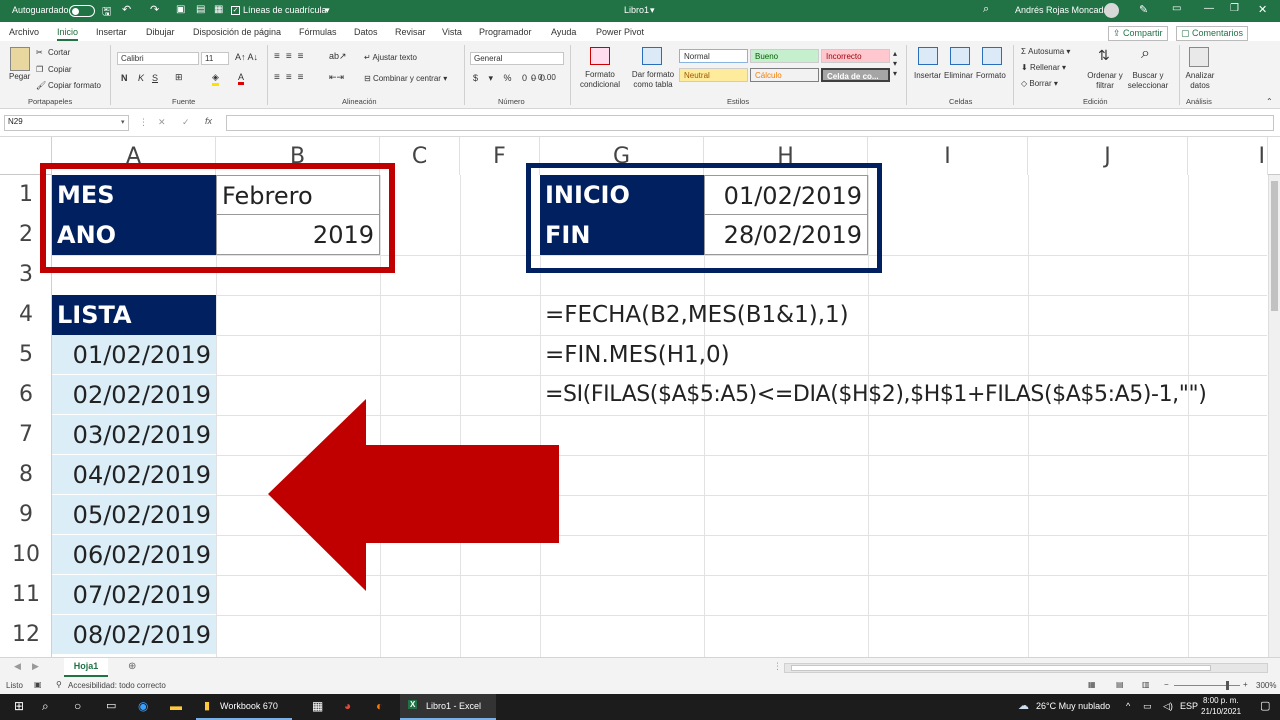 The image size is (1280, 720). What do you see at coordinates (176, 706) in the screenshot?
I see `file-explorer-icon: ▬` at bounding box center [176, 706].